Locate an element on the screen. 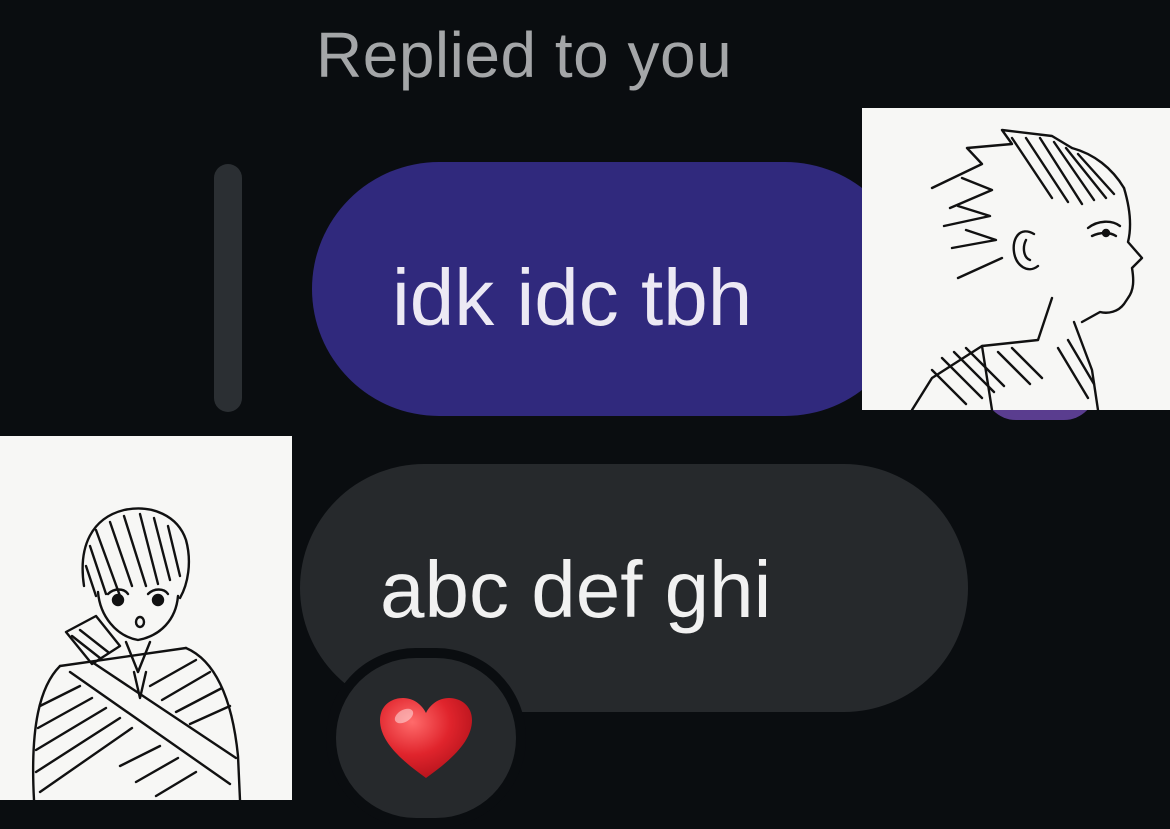 The image size is (1170, 829). heart-icon is located at coordinates (426, 738).